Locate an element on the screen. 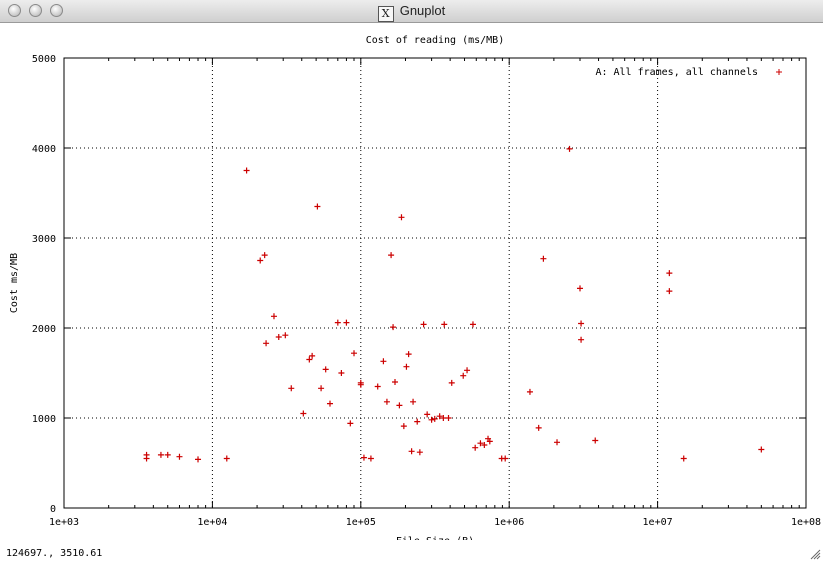 The width and height of the screenshot is (823, 562). y-tick-label: 1000 is located at coordinates (44, 419).